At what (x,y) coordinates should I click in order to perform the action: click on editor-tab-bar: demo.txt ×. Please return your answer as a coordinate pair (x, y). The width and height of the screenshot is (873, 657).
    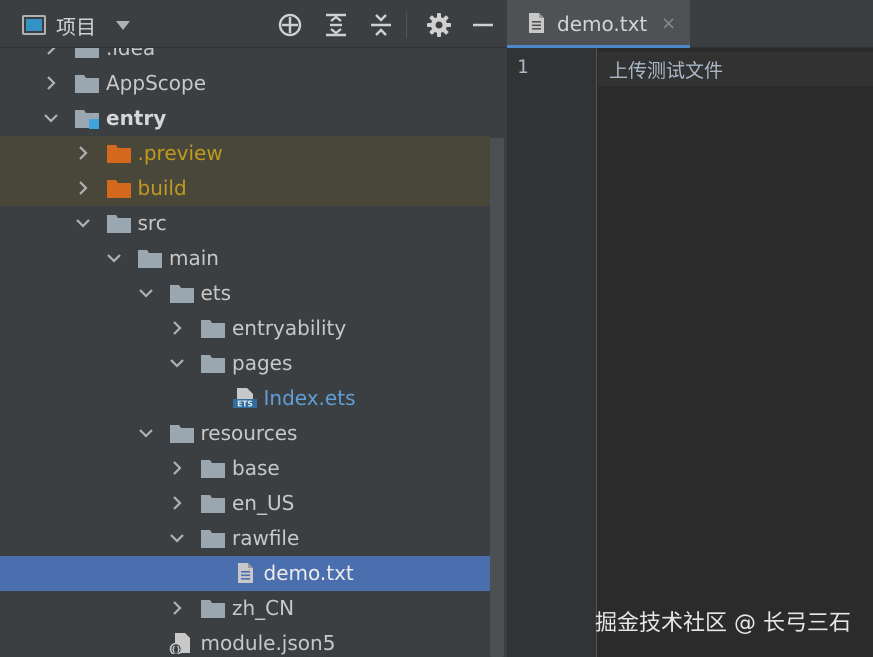
    Looking at the image, I should click on (690, 24).